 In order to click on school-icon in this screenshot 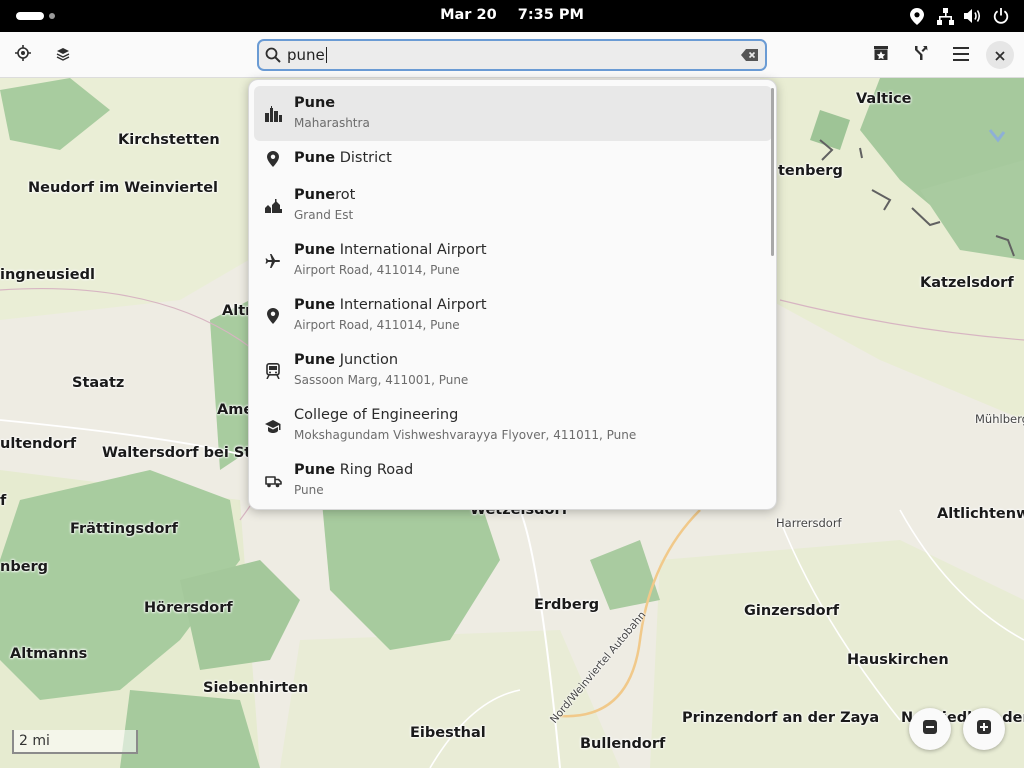, I will do `click(273, 426)`.